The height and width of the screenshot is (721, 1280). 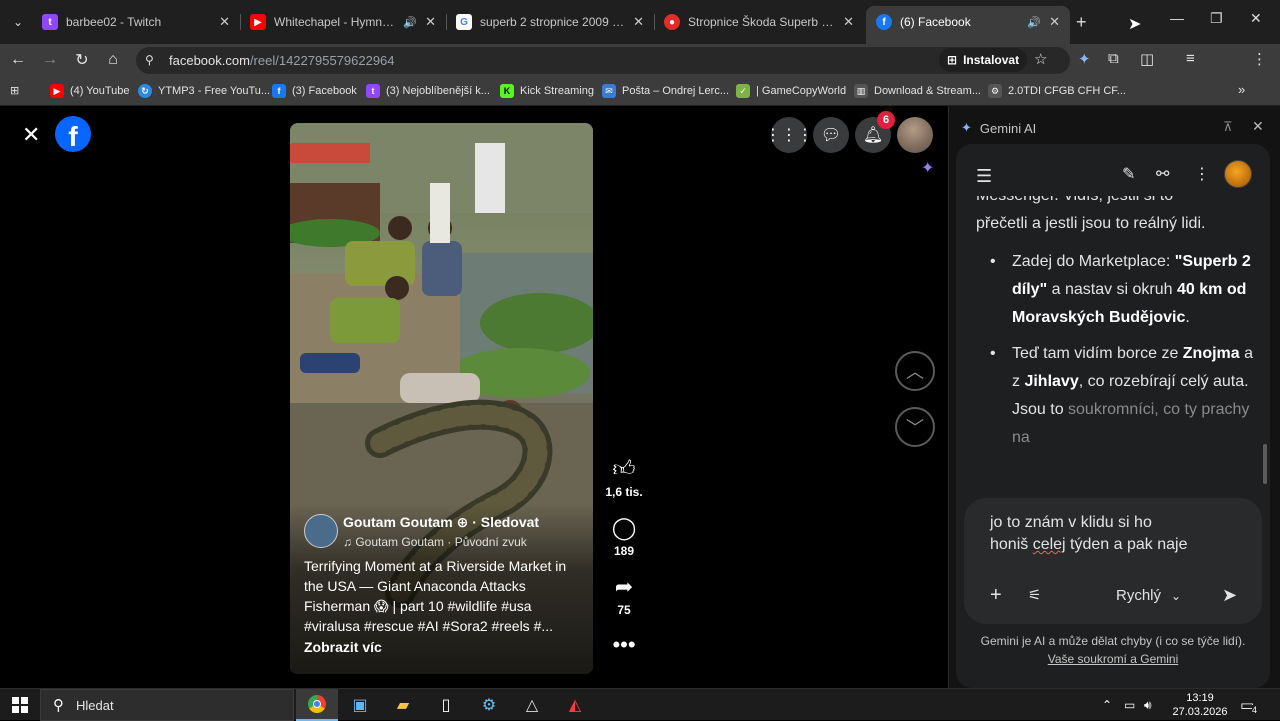 What do you see at coordinates (398, 522) in the screenshot?
I see `author-name: Goutam Goutam` at bounding box center [398, 522].